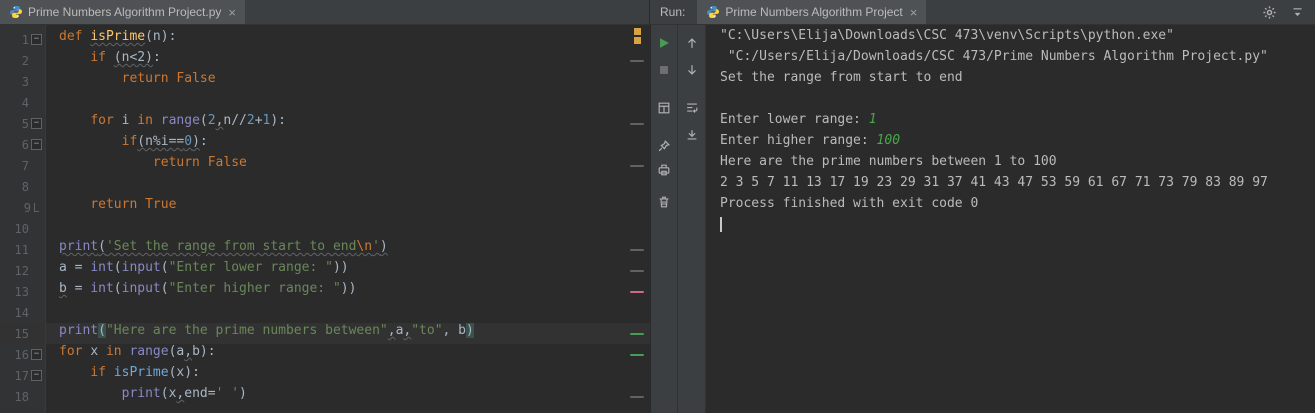 The height and width of the screenshot is (413, 1315). What do you see at coordinates (25, 123) in the screenshot?
I see `line-number: 5` at bounding box center [25, 123].